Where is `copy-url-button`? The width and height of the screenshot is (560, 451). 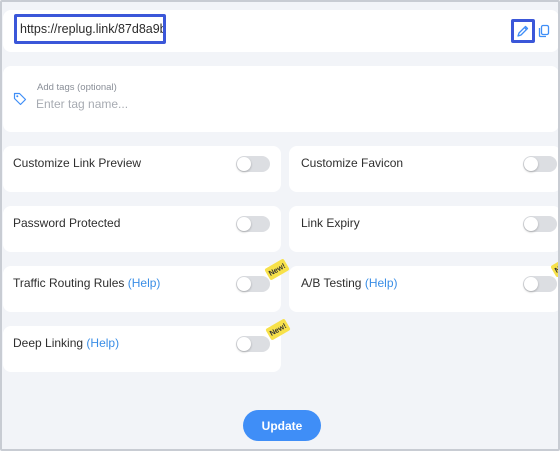 copy-url-button is located at coordinates (544, 31).